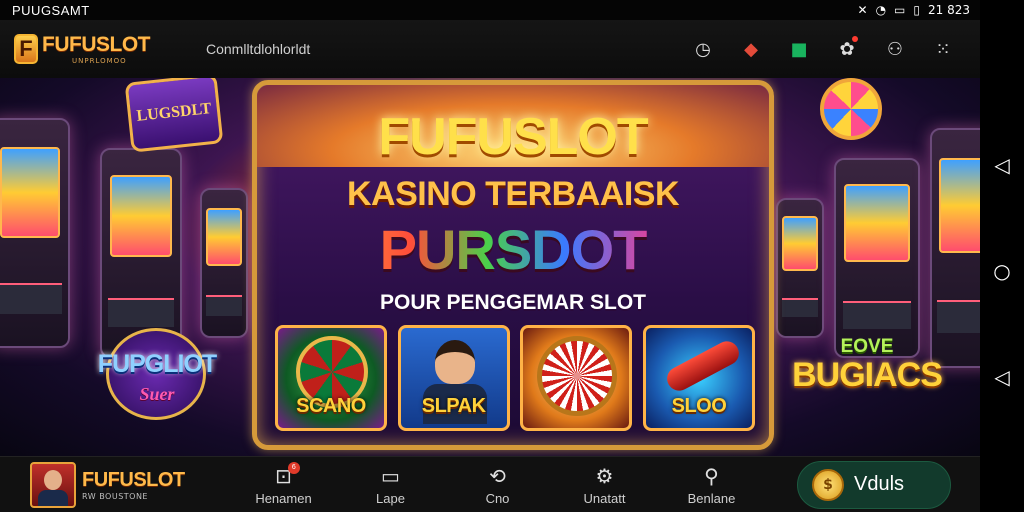  I want to click on menu-dots-icon: ⁙, so click(943, 49).